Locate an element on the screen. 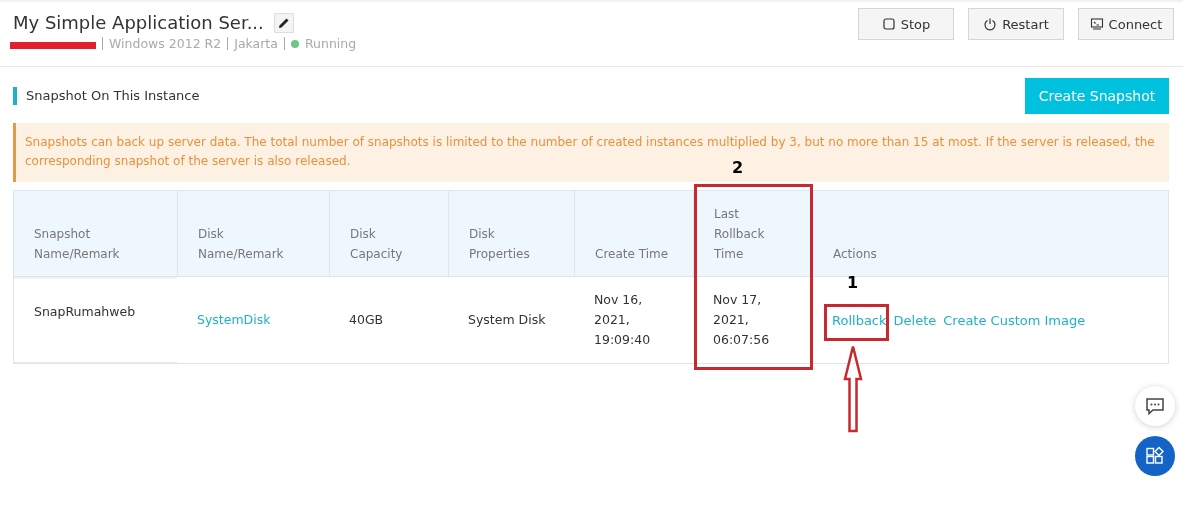 The image size is (1183, 508). instance-detail: Windows 2012 R2 is located at coordinates (165, 43).